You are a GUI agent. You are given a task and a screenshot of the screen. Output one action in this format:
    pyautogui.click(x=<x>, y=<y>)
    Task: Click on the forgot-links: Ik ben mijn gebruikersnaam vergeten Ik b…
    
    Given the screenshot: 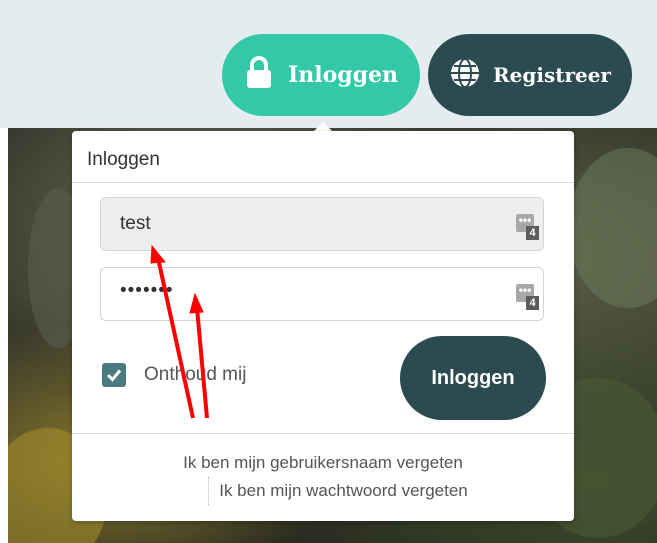 What is the action you would take?
    pyautogui.click(x=323, y=477)
    